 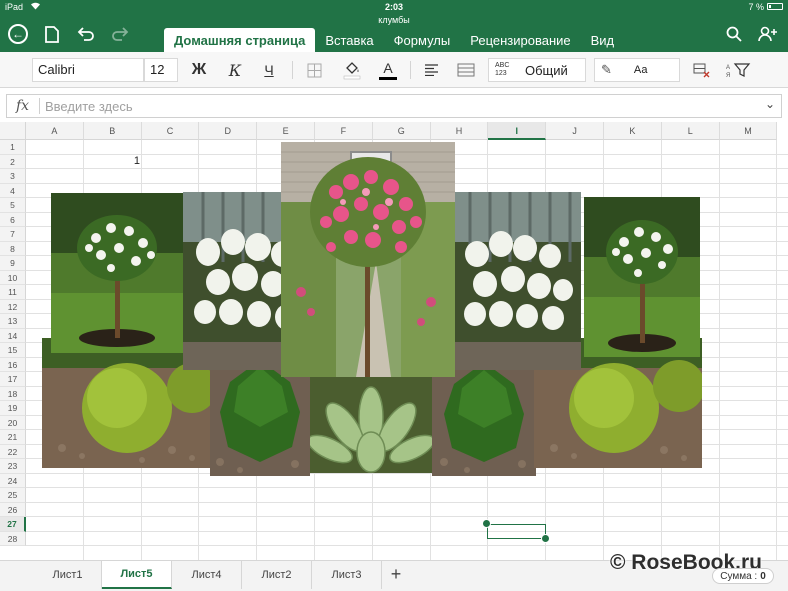 What do you see at coordinates (537, 70) in the screenshot?
I see `number-format-dropdown: ABC 123 Общий` at bounding box center [537, 70].